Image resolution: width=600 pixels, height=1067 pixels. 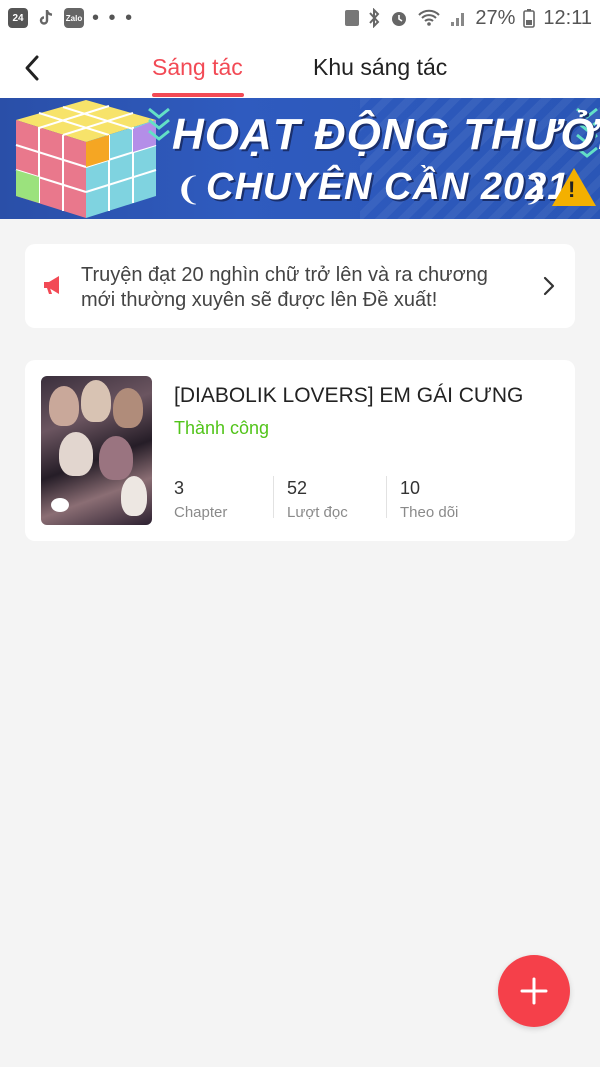 What do you see at coordinates (297, 488) in the screenshot?
I see `stat-value: 52` at bounding box center [297, 488].